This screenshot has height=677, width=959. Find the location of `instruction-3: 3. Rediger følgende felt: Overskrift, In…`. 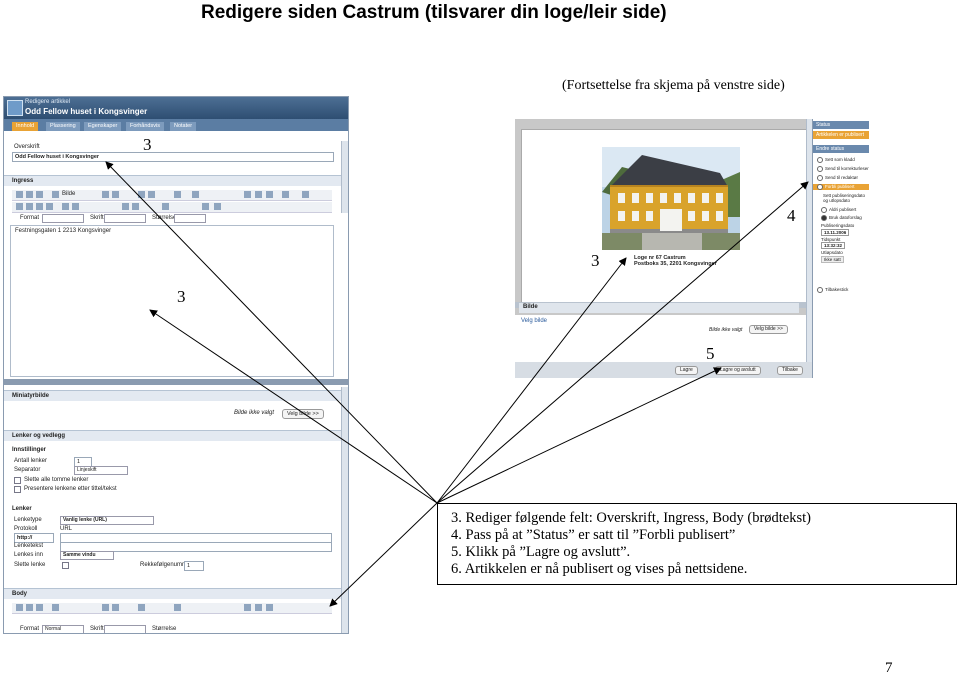

instruction-3: 3. Rediger følgende felt: Overskrift, In… is located at coordinates (631, 518).